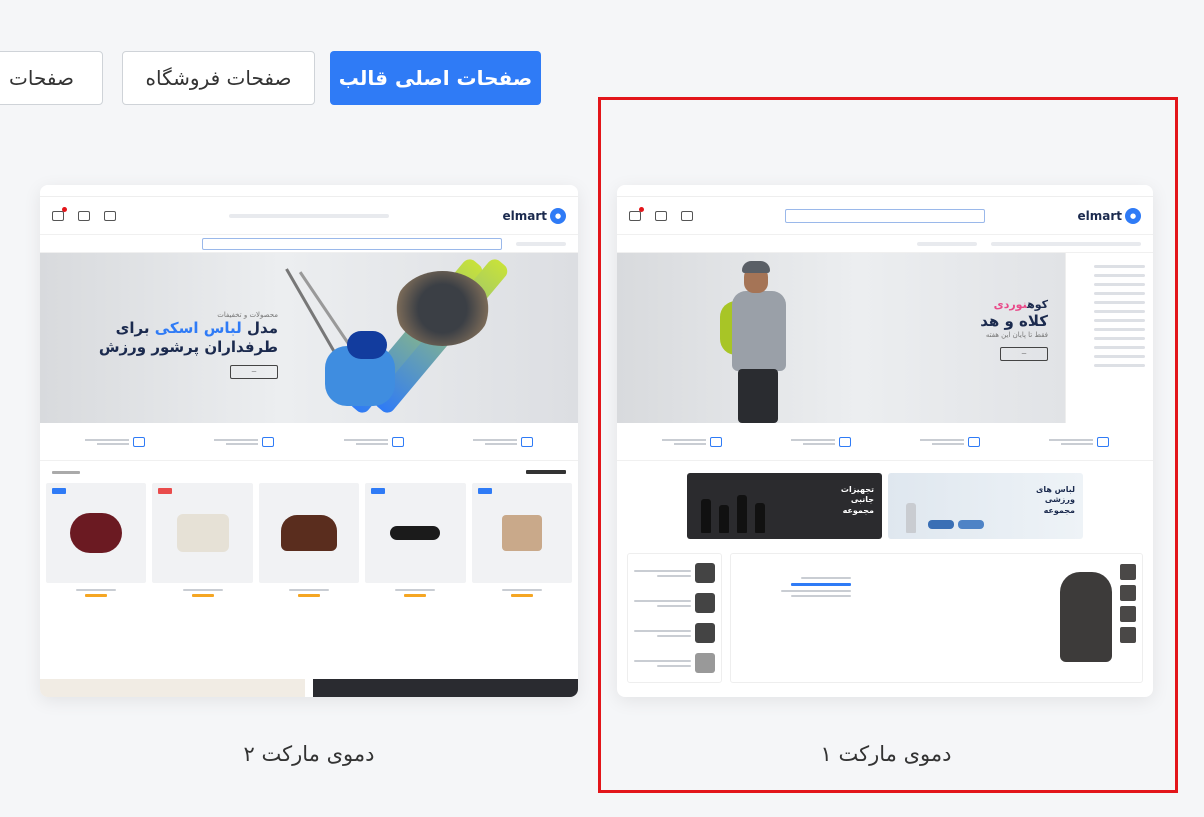 This screenshot has width=1204, height=817. Describe the element at coordinates (397, 441) in the screenshot. I see `support-icon` at that location.